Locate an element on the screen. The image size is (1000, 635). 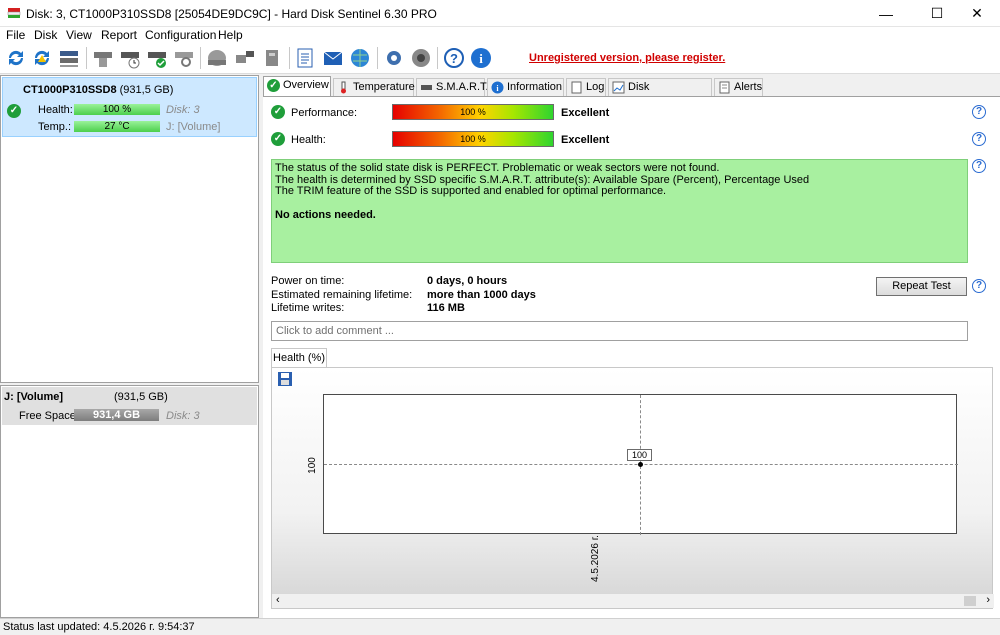
tab-alerts-label: Alerts is located at coordinates (748, 87).